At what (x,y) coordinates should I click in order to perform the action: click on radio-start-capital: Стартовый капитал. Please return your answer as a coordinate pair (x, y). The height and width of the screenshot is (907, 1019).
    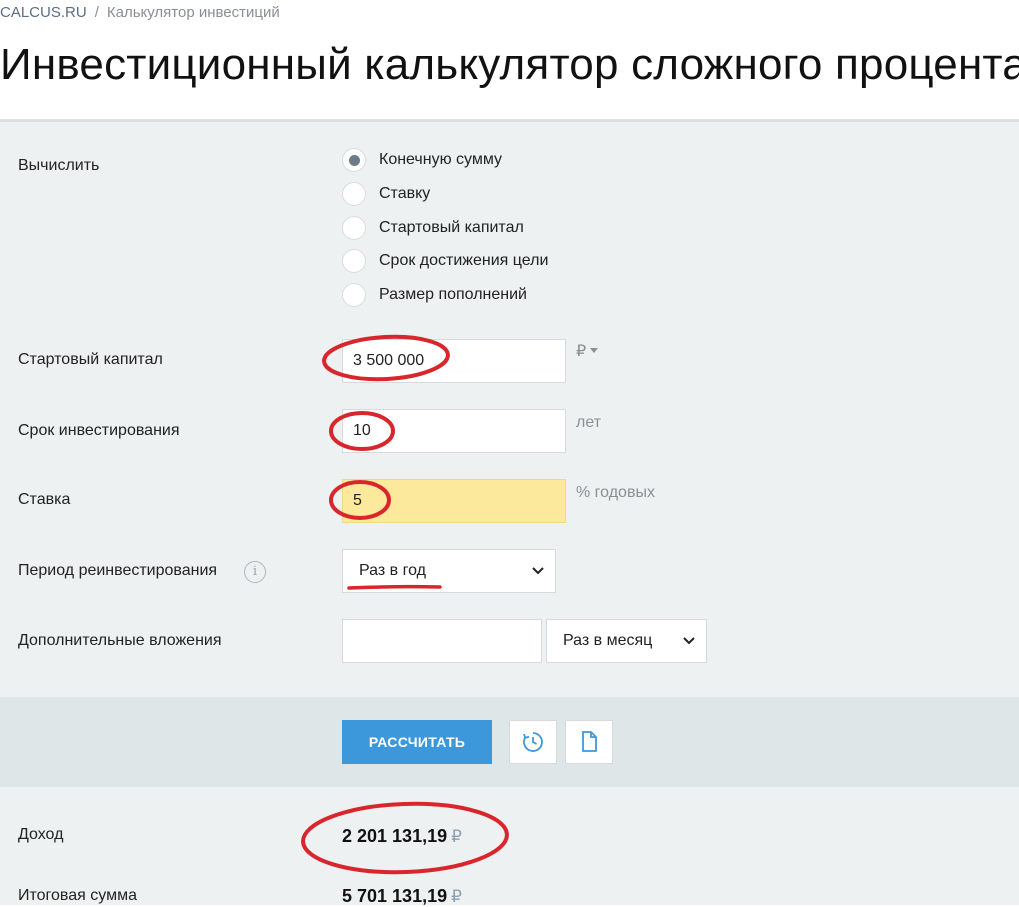
    Looking at the image, I should click on (433, 228).